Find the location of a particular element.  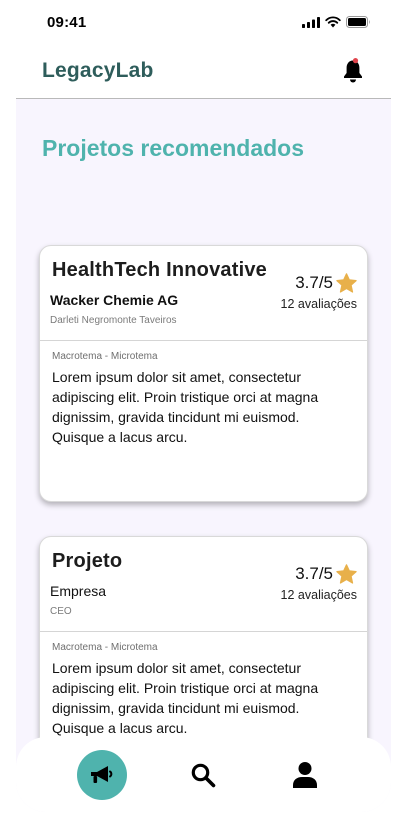

section-title: Projetos recomendados is located at coordinates (173, 148).